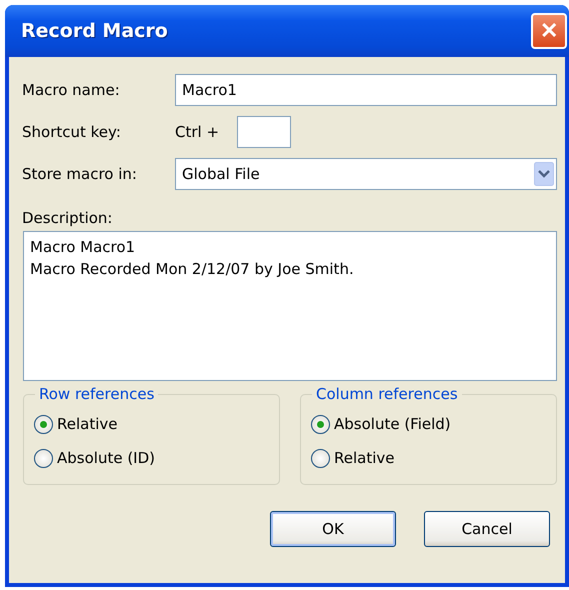  I want to click on field-label: Macro name:, so click(71, 90).